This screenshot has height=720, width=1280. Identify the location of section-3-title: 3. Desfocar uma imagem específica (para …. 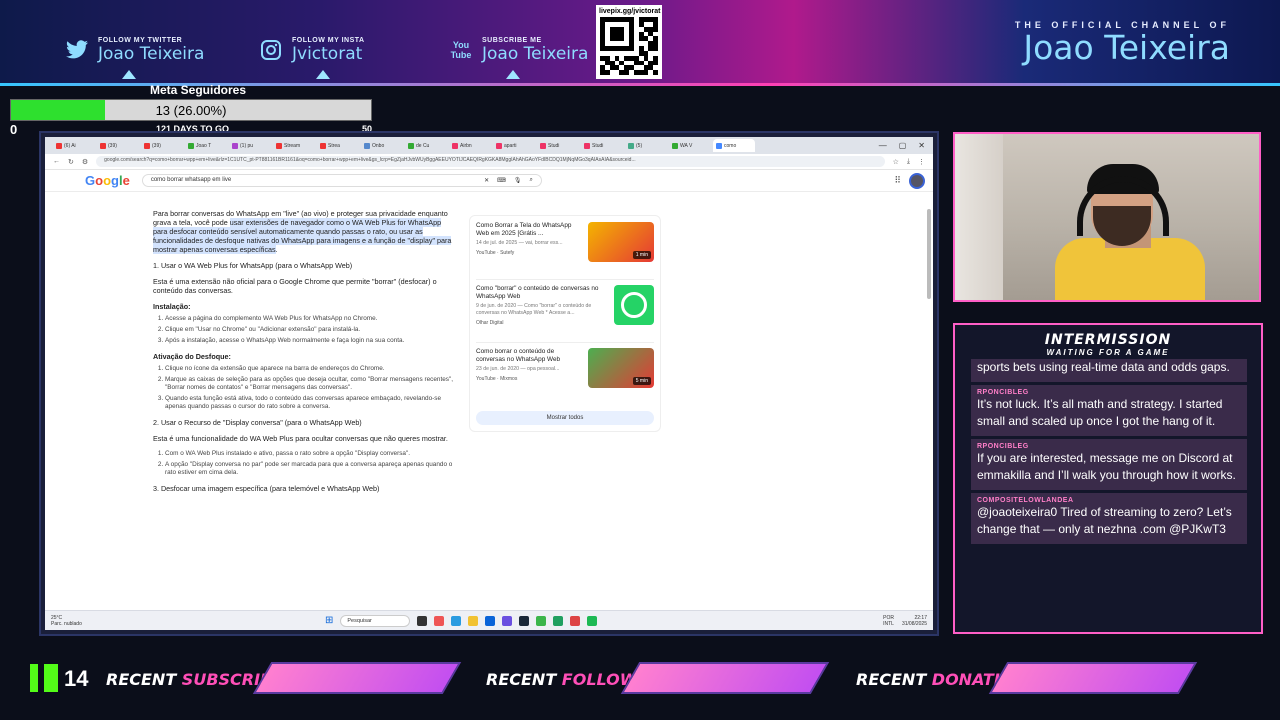
(266, 488).